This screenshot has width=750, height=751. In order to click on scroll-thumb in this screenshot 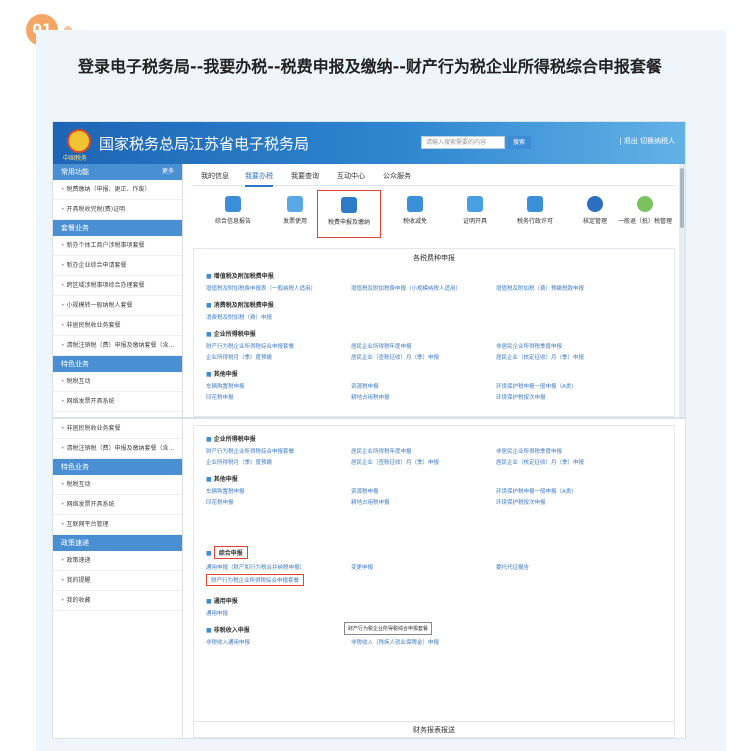, I will do `click(682, 198)`.